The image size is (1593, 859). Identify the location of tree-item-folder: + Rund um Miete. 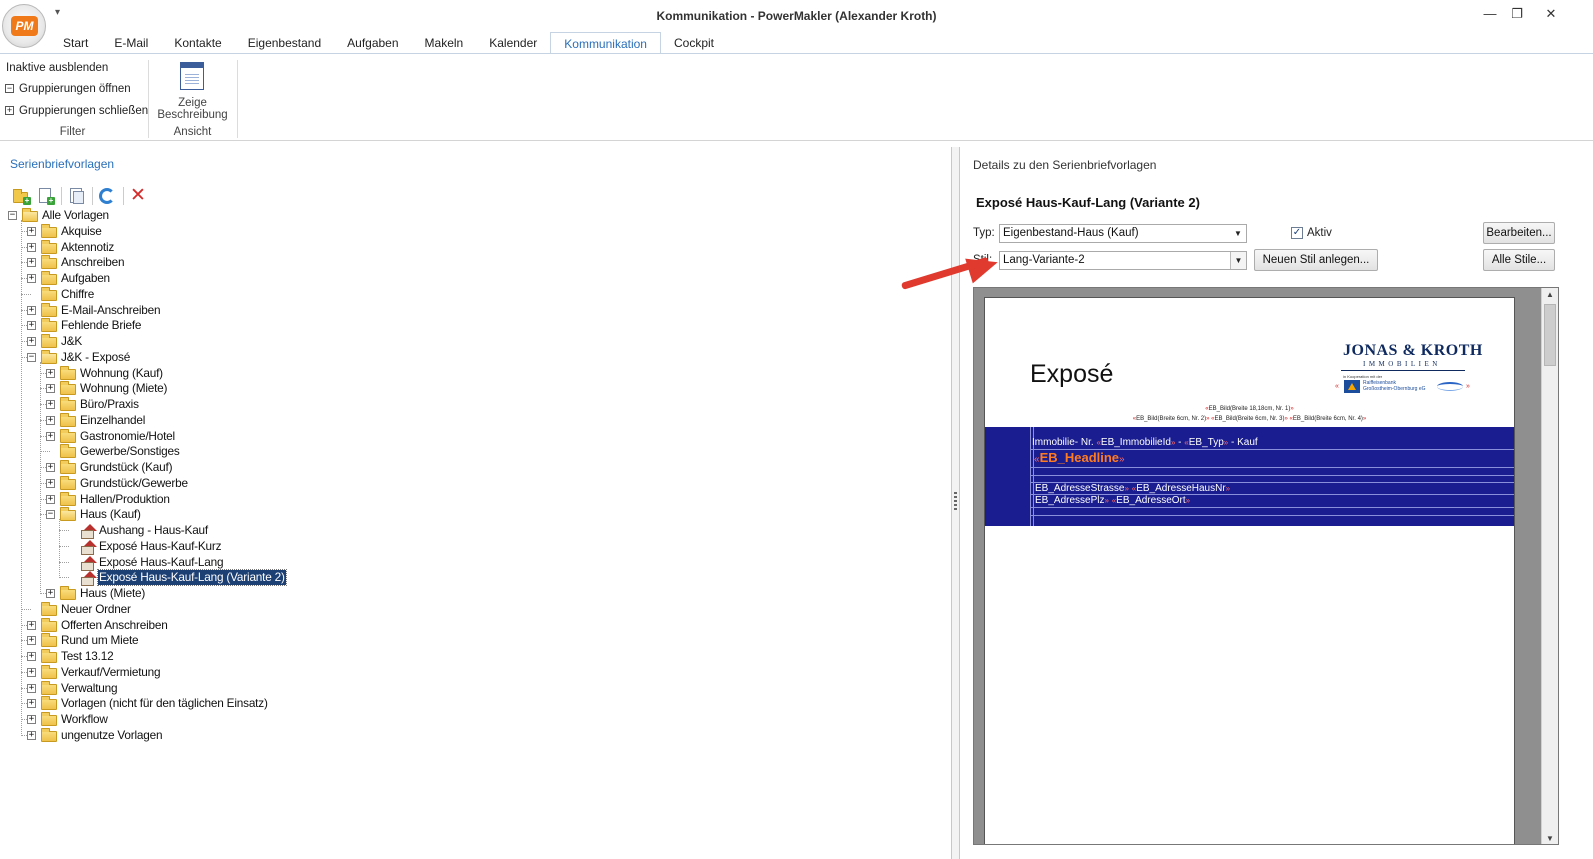
(470, 641).